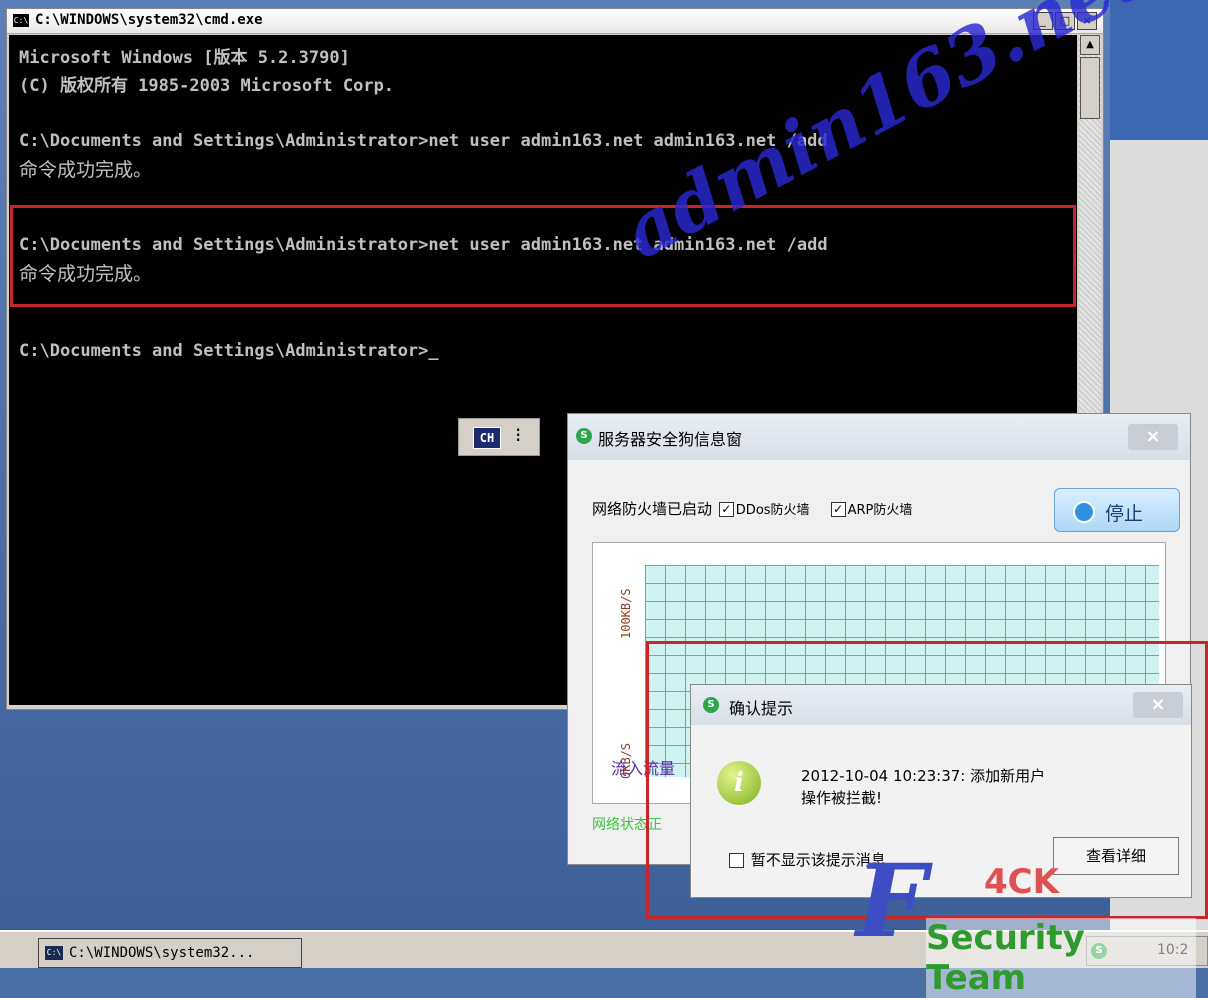  Describe the element at coordinates (487, 438) in the screenshot. I see `ime-indicator: CH` at that location.